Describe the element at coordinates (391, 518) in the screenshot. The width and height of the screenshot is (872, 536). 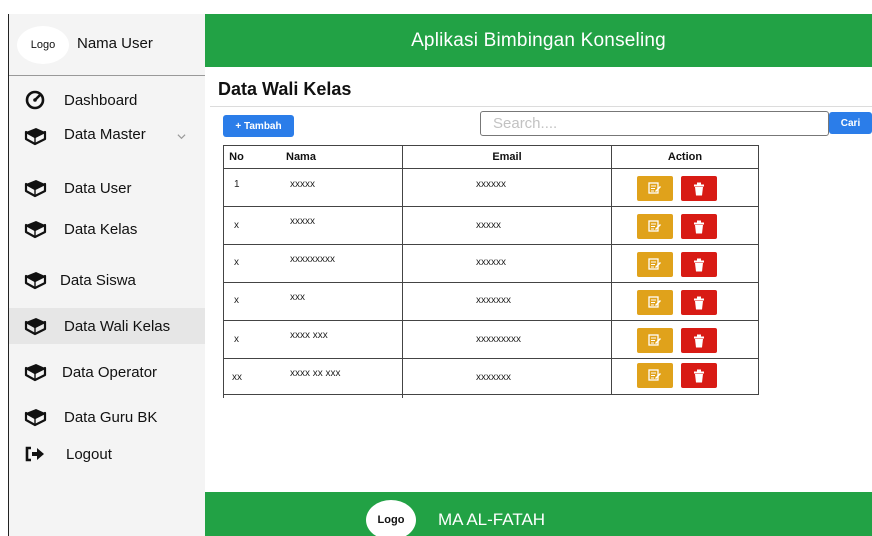
I see `school-logo: Logo` at that location.